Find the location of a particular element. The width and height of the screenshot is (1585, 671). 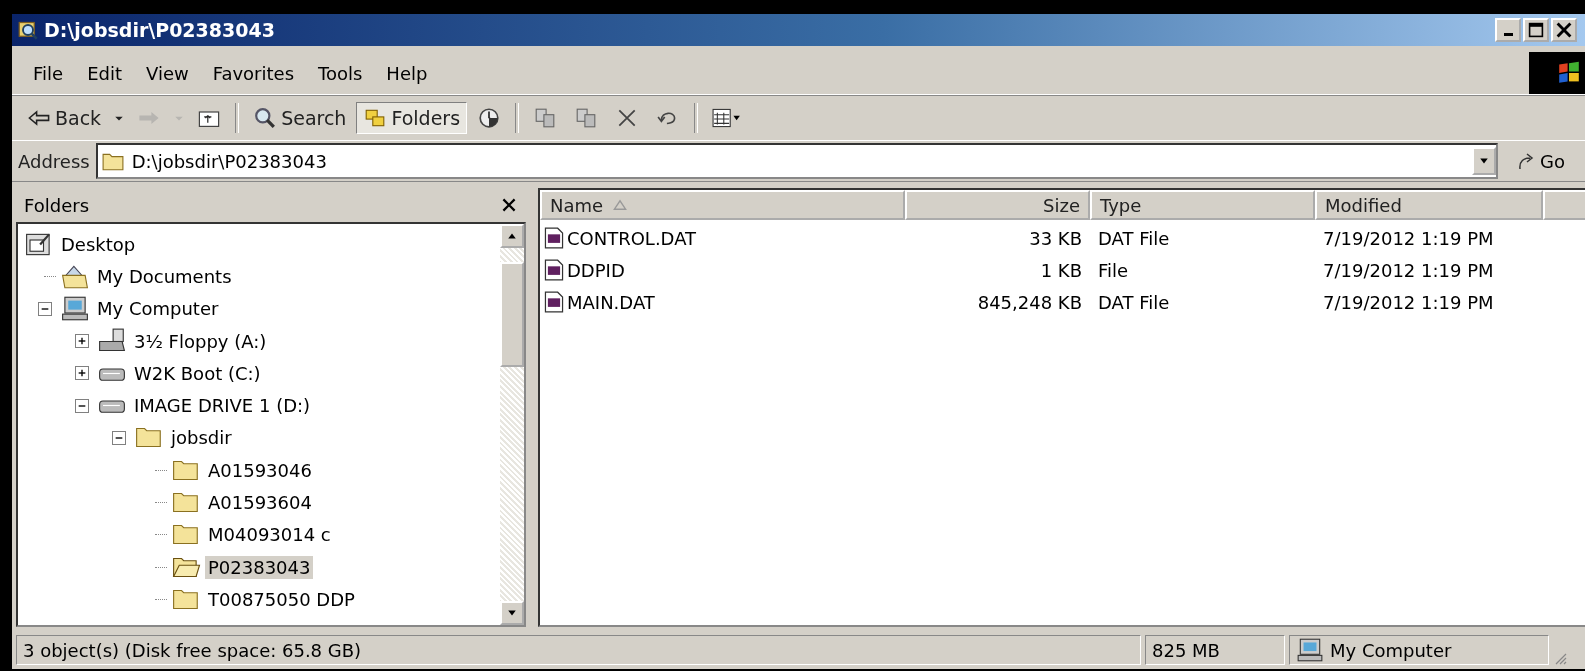

go-button: Go is located at coordinates (1540, 161).